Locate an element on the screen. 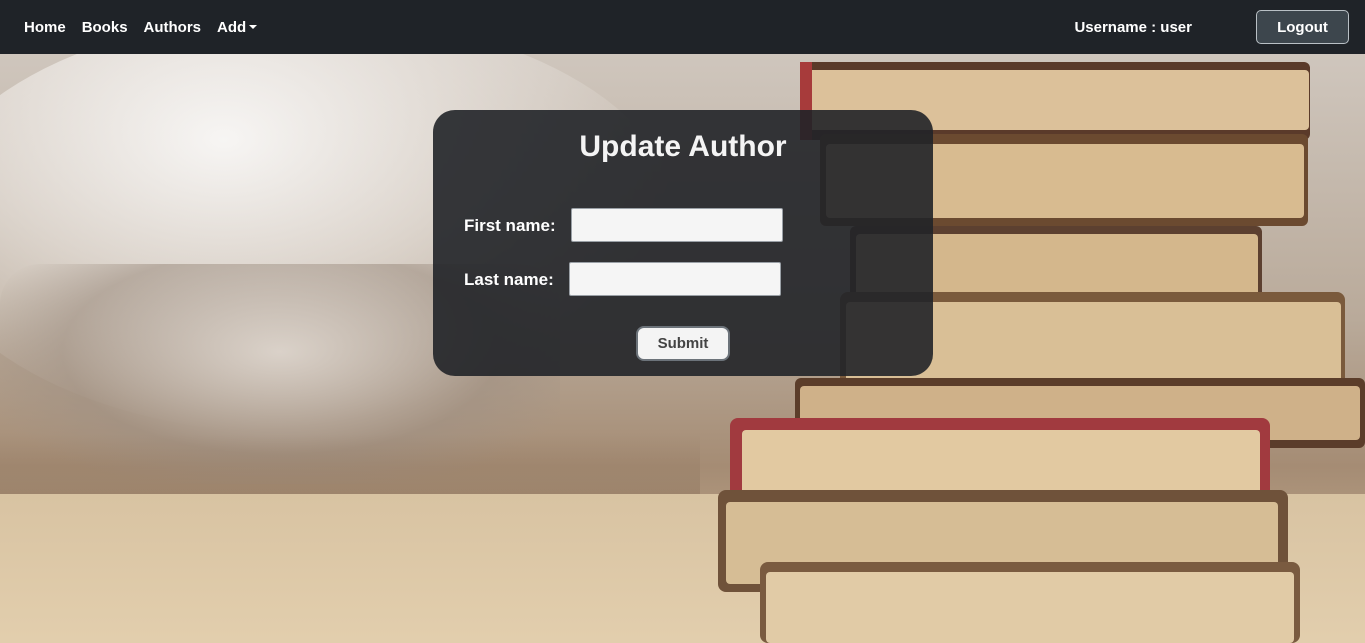  first-name-input is located at coordinates (677, 225).